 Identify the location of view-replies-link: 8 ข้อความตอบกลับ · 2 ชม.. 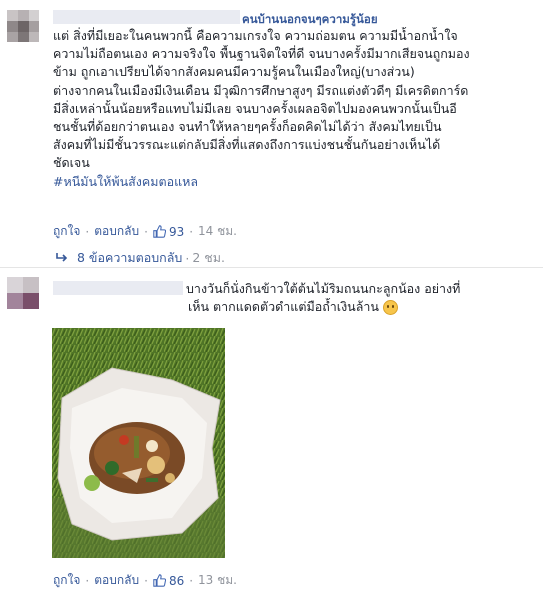
(140, 258).